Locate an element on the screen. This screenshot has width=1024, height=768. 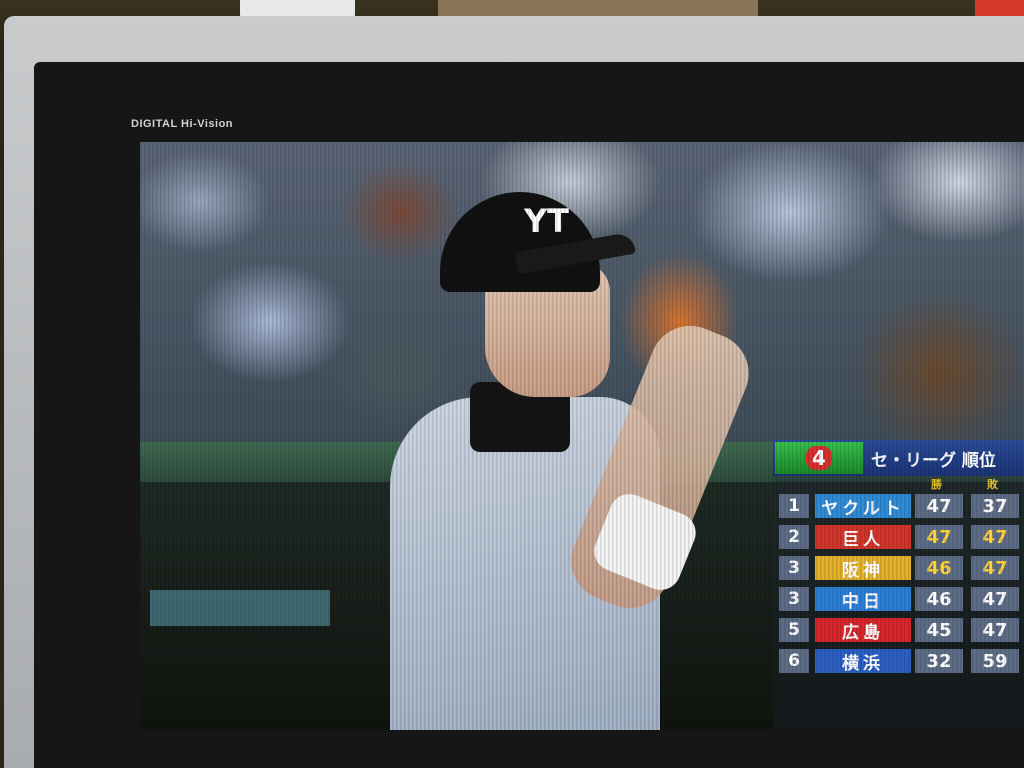
league-badge-number: 4 is located at coordinates (819, 458).